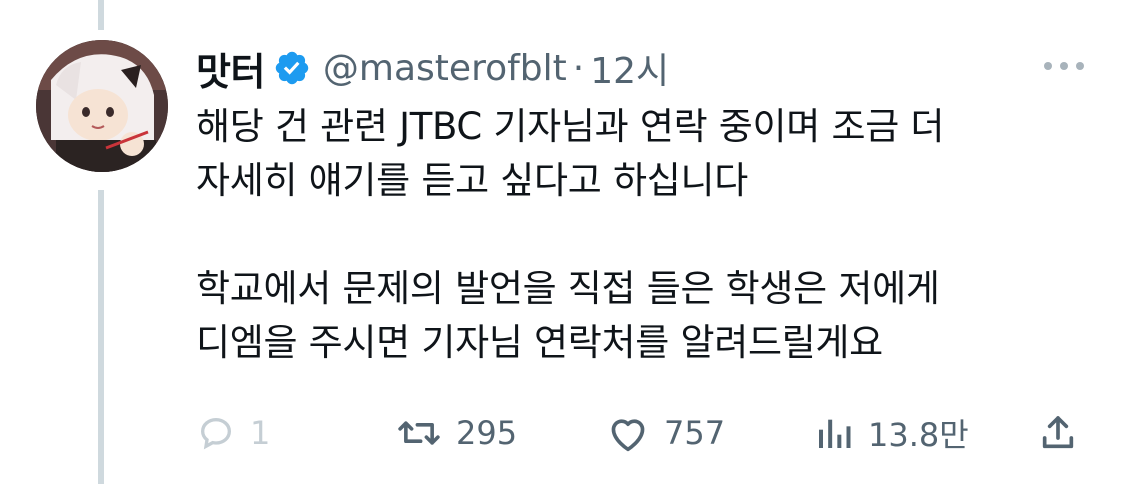 Image resolution: width=1125 pixels, height=484 pixels. I want to click on views-button: 13.8만, so click(891, 433).